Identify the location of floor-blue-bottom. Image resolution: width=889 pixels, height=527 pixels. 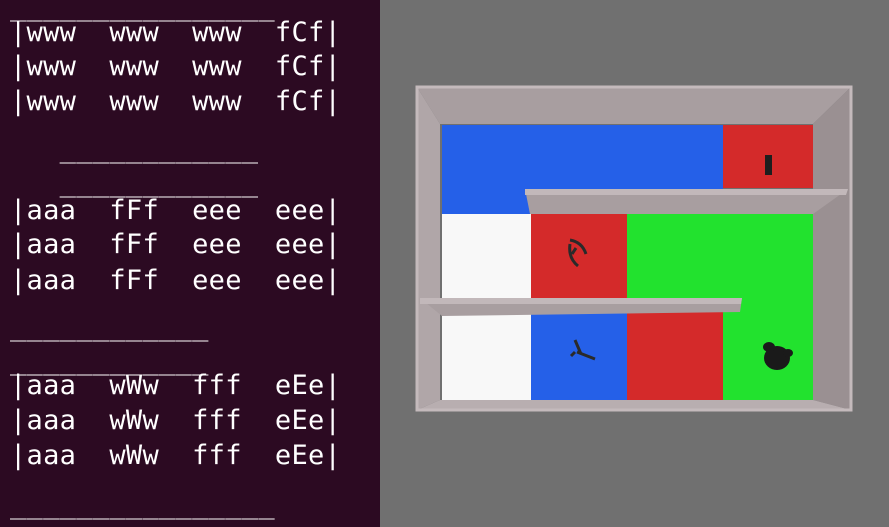
(579, 355).